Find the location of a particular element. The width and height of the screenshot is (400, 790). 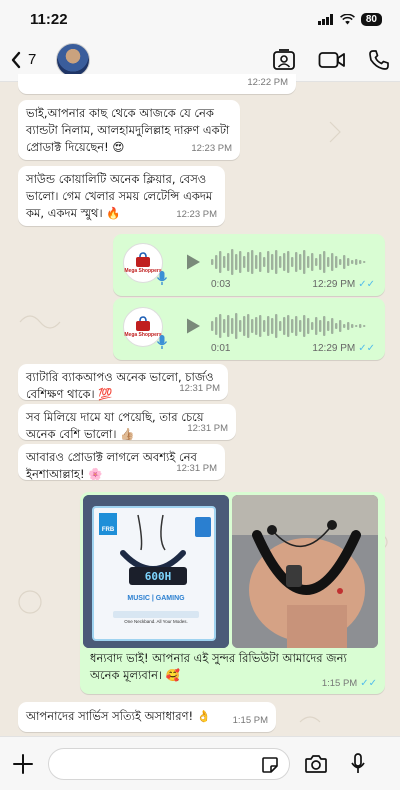

status-time: 11:22 is located at coordinates (49, 19).